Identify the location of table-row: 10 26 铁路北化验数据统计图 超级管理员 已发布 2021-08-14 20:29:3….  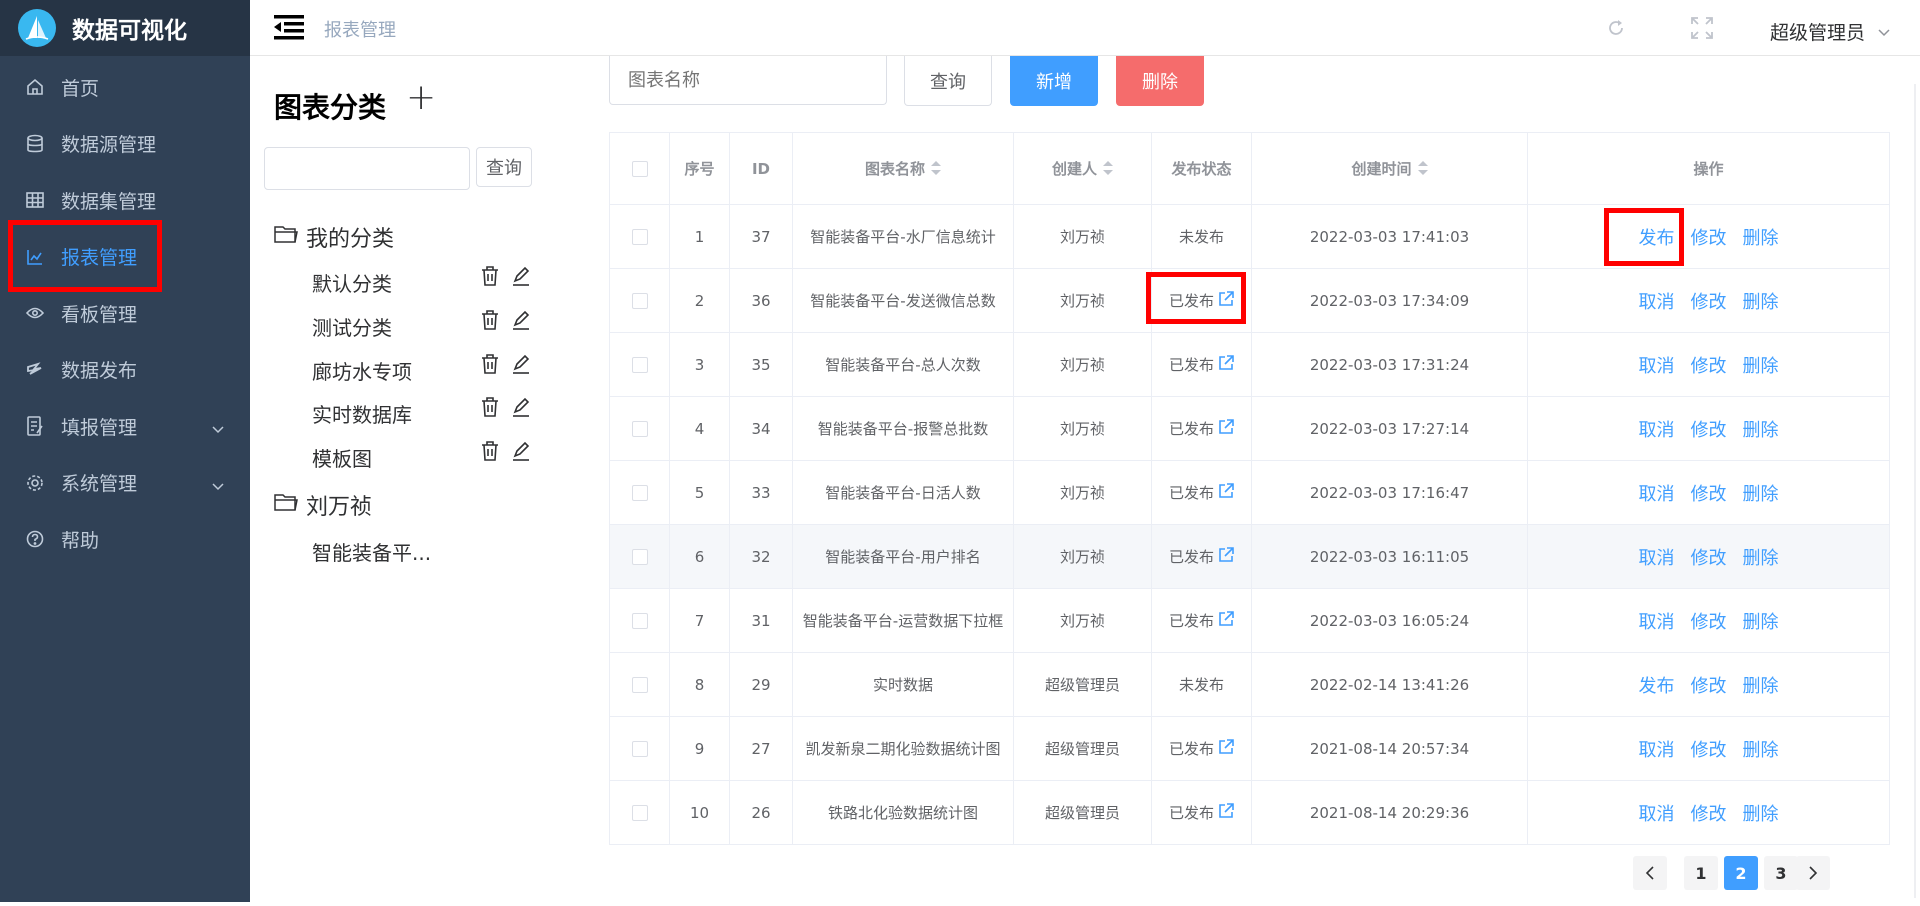
(1249, 812).